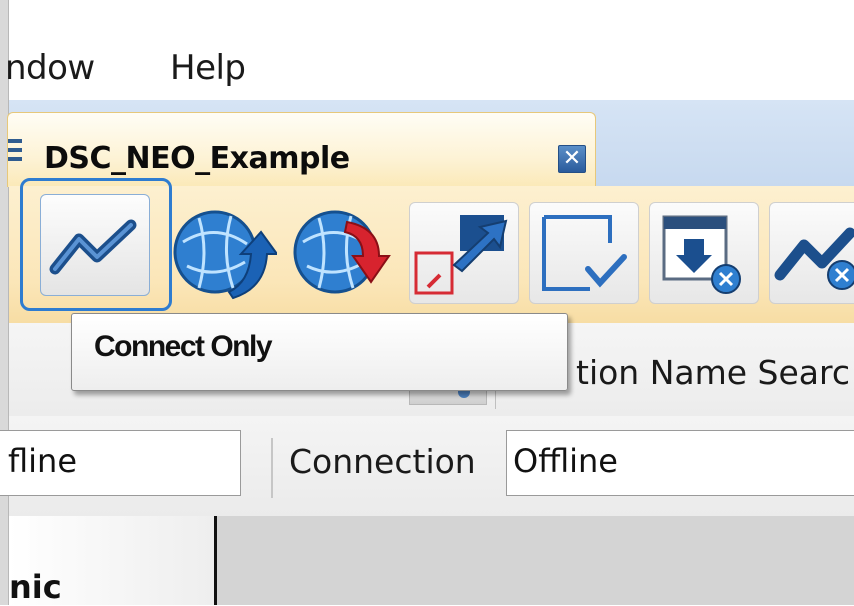 The width and height of the screenshot is (854, 606). Describe the element at coordinates (4, 302) in the screenshot. I see `window-frame-left` at that location.